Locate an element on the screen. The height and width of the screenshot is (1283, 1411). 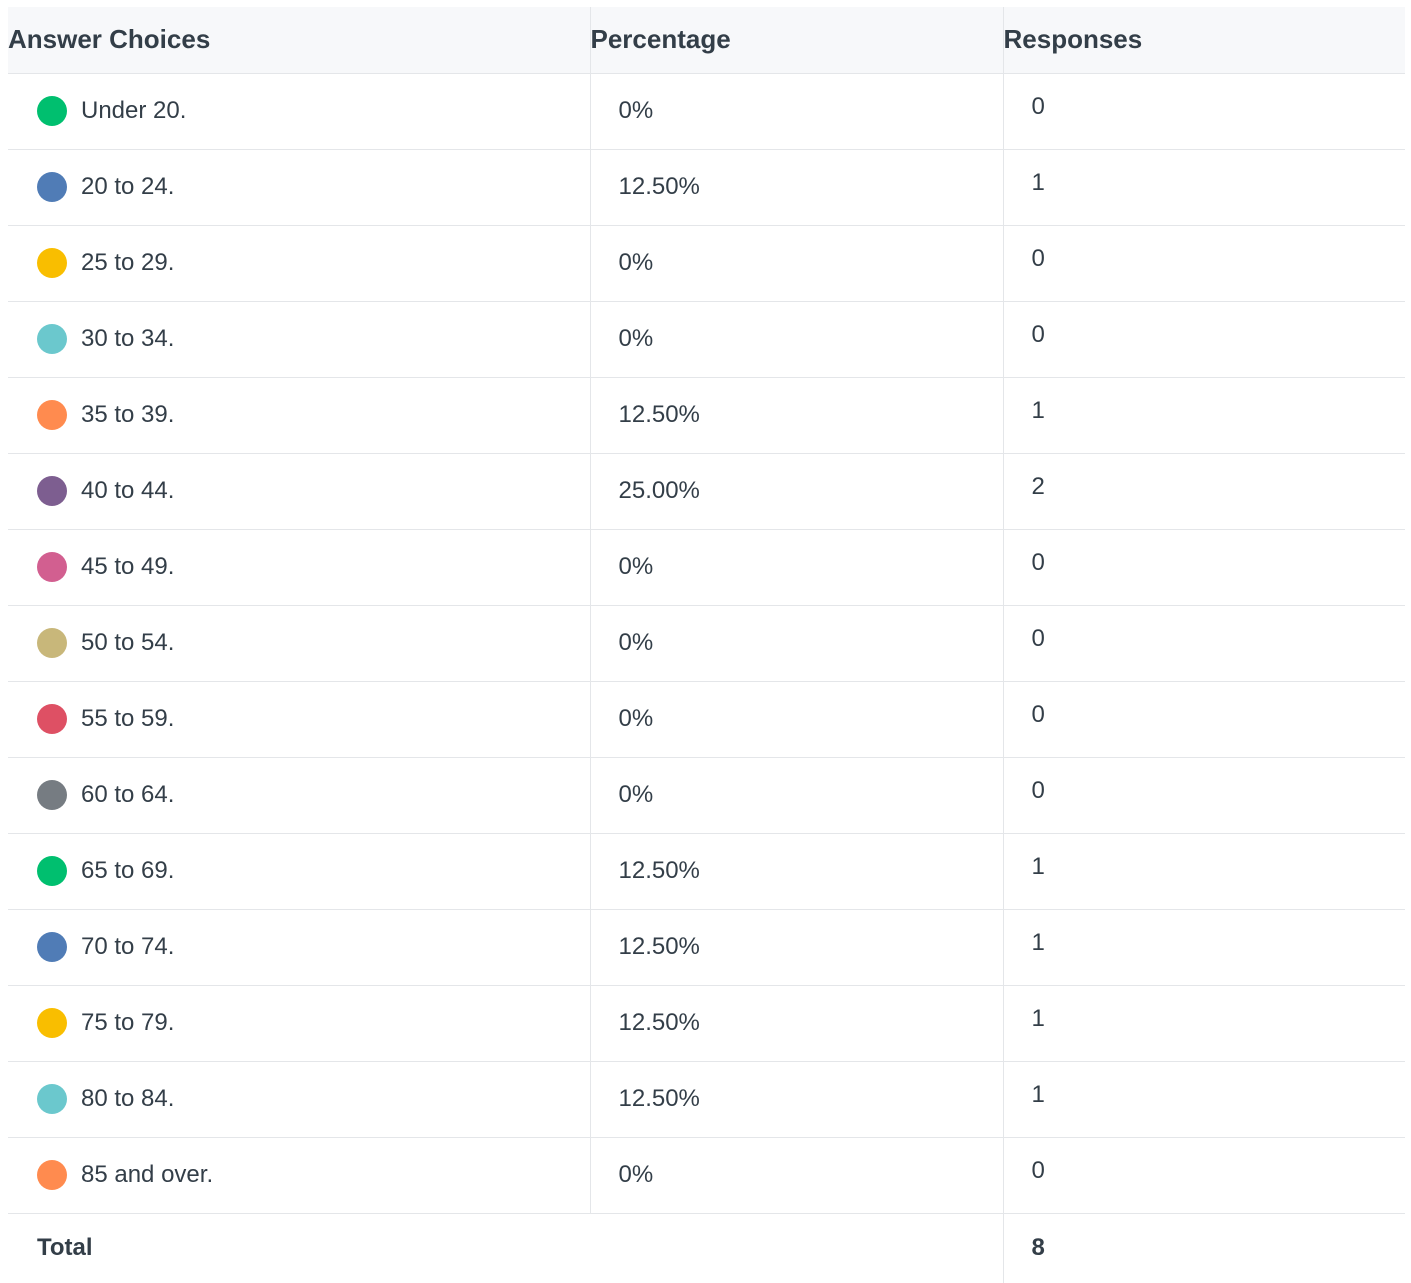
answer-choice: 20 to 24. is located at coordinates (313, 187).